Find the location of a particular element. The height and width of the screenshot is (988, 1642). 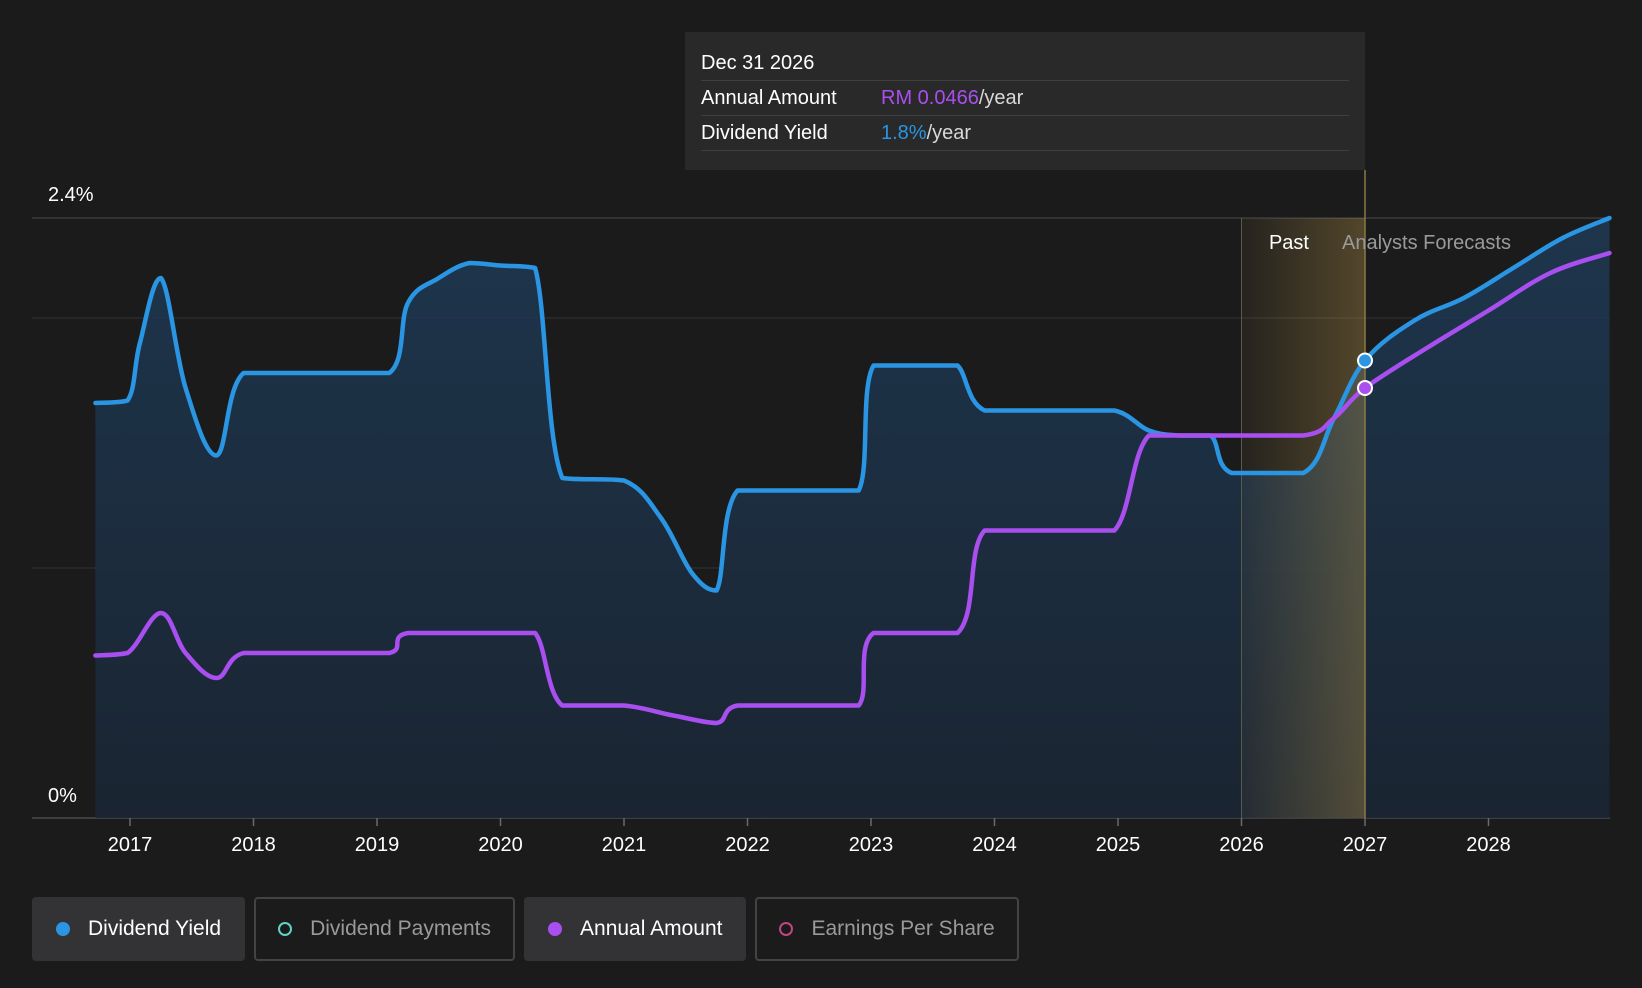

y-axis-top-label: 2.4% is located at coordinates (71, 195).